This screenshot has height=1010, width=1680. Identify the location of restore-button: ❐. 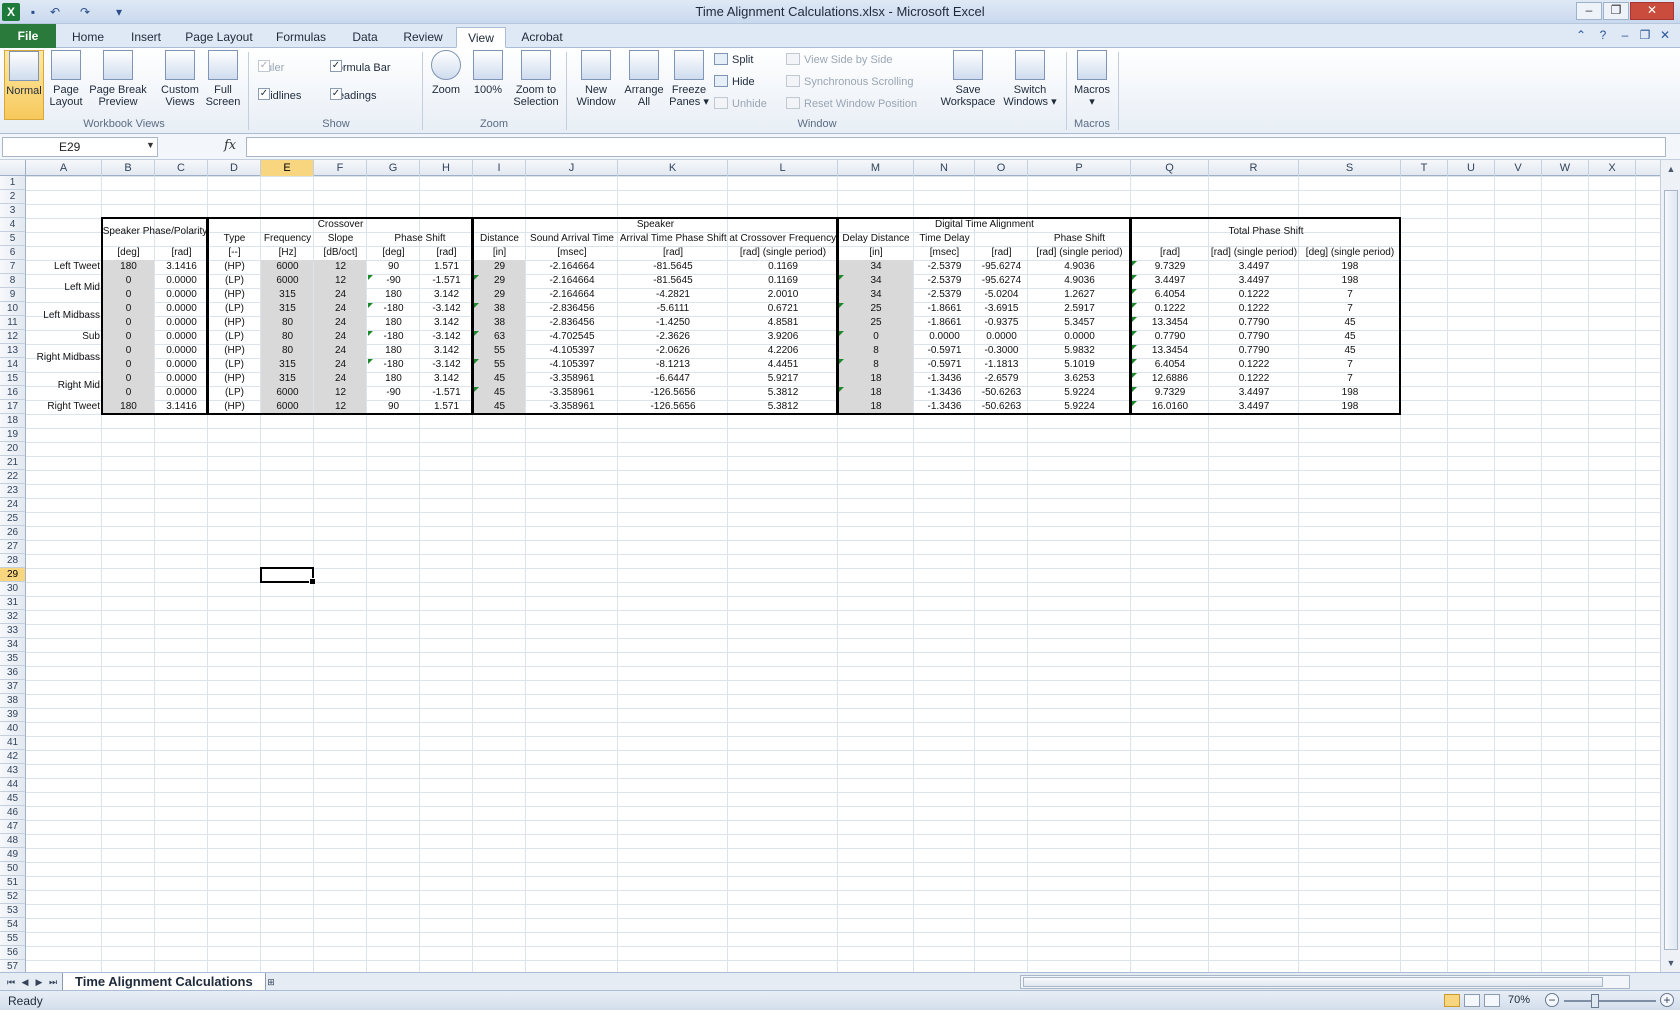
(1616, 11).